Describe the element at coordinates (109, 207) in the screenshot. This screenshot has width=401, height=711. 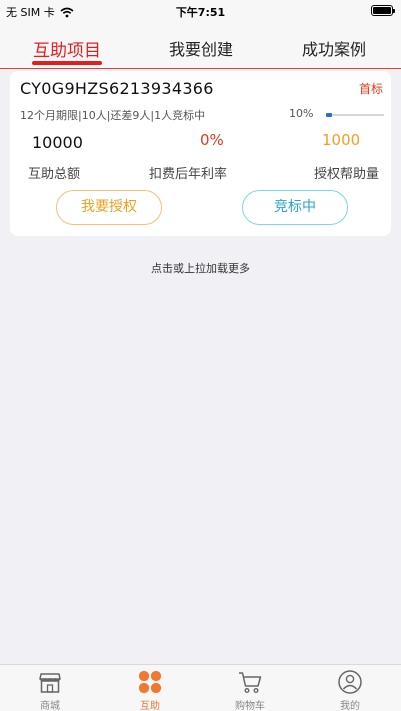
I see `authorize-button: 我要授权` at that location.